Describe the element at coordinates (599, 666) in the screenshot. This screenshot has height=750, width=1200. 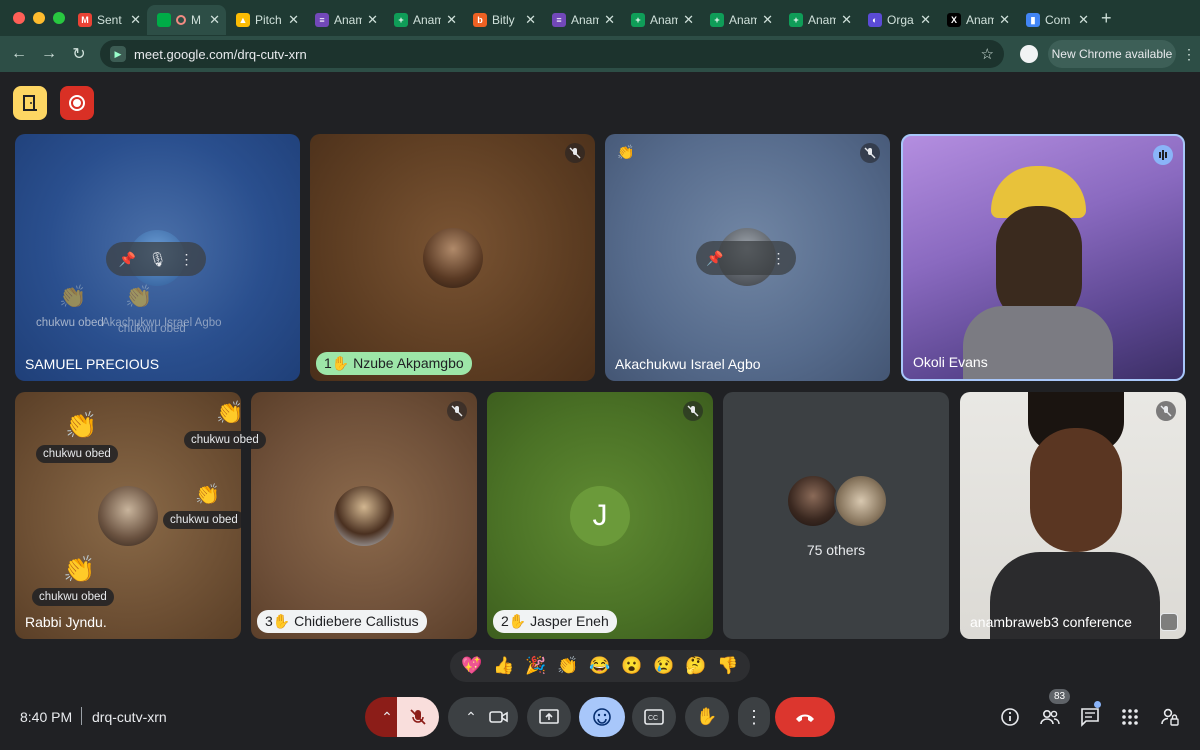
I see `reaction-emoji-button: 😂` at that location.